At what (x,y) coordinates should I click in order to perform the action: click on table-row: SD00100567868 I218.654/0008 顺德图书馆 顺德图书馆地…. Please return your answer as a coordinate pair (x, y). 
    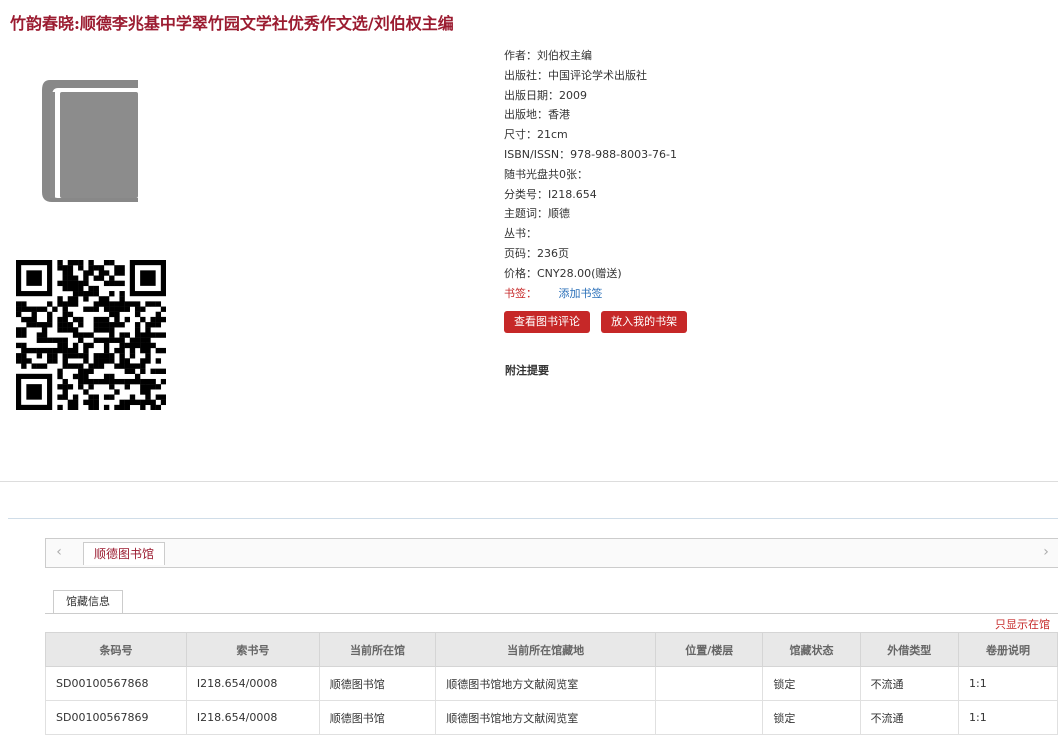
    Looking at the image, I should click on (551, 683).